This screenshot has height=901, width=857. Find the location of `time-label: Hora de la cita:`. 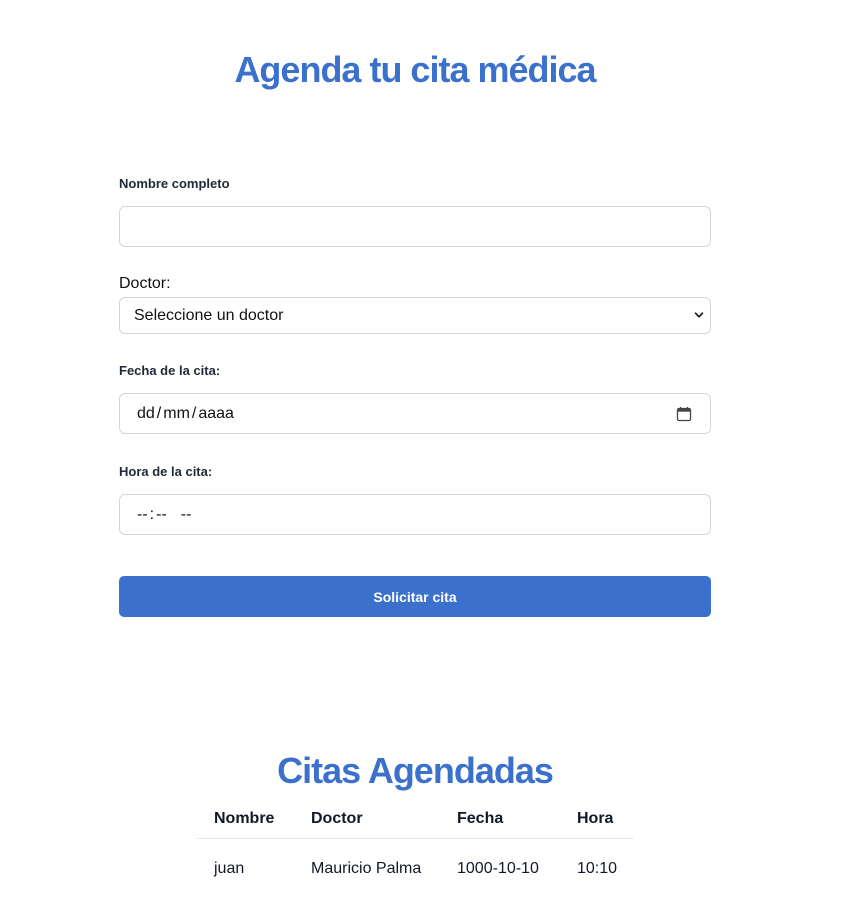

time-label: Hora de la cita: is located at coordinates (166, 471).